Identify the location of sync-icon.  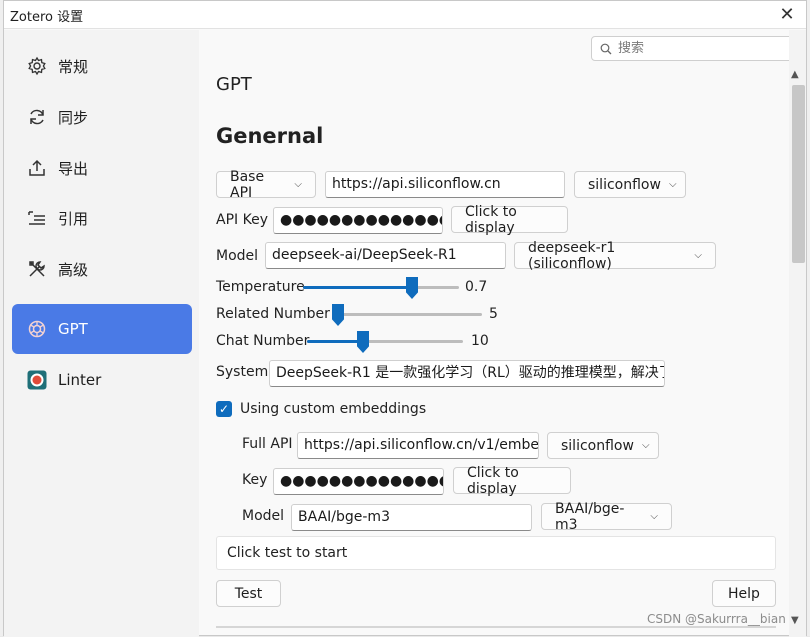
(37, 117).